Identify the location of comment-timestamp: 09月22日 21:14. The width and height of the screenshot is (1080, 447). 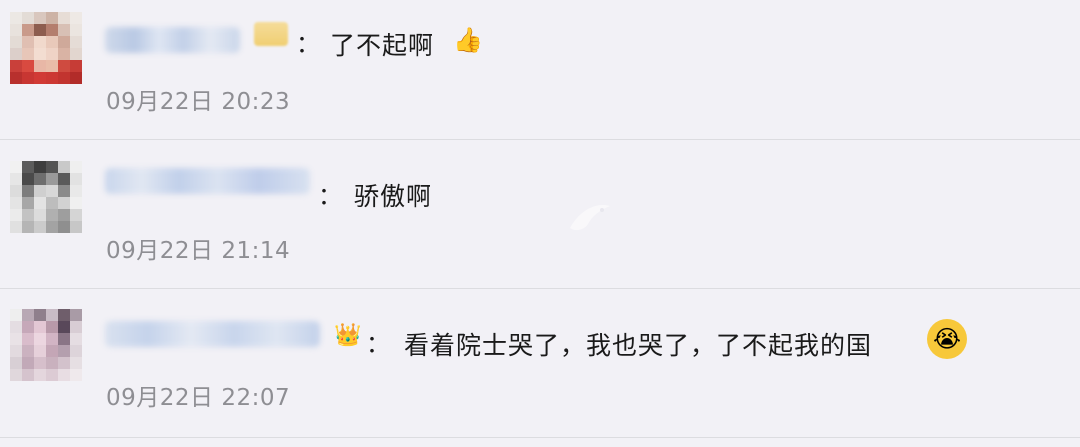
(198, 251).